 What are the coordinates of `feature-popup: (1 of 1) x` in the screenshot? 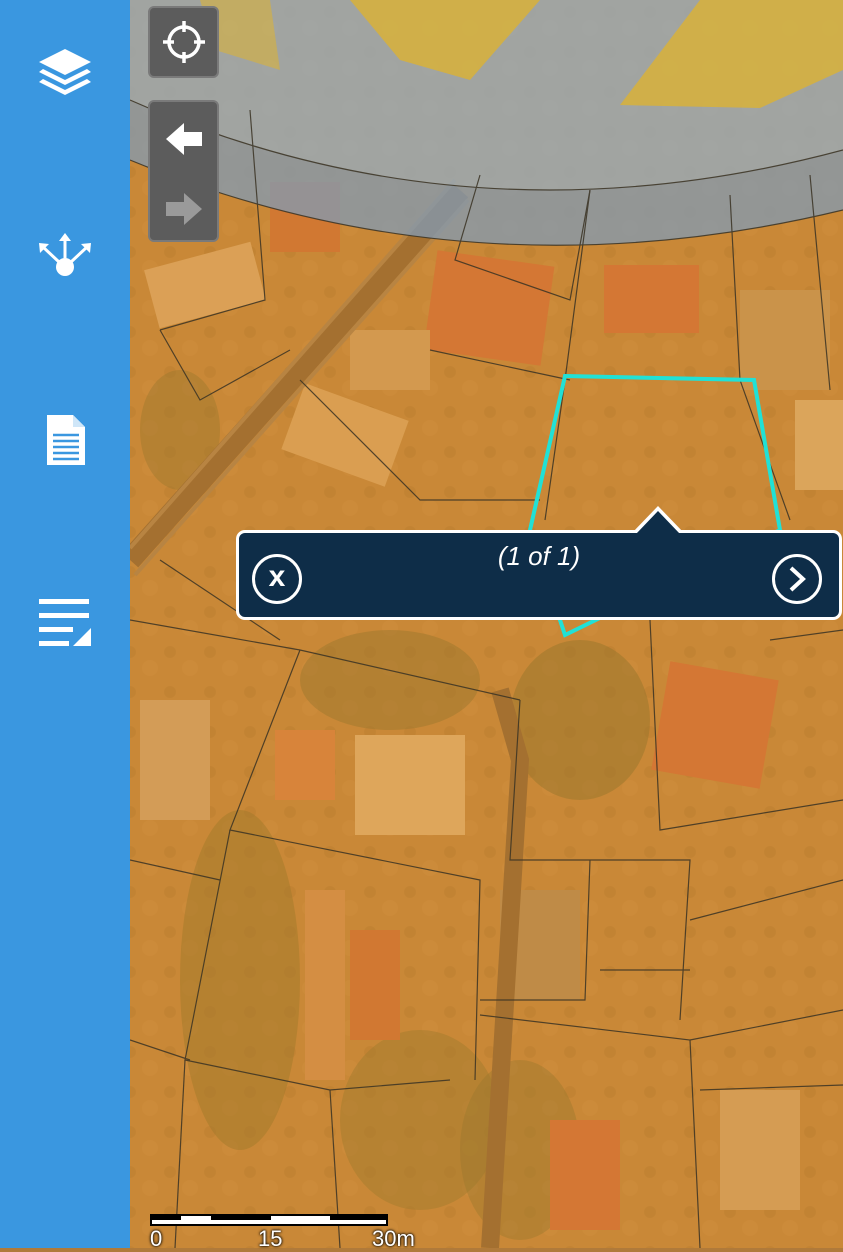 It's located at (539, 575).